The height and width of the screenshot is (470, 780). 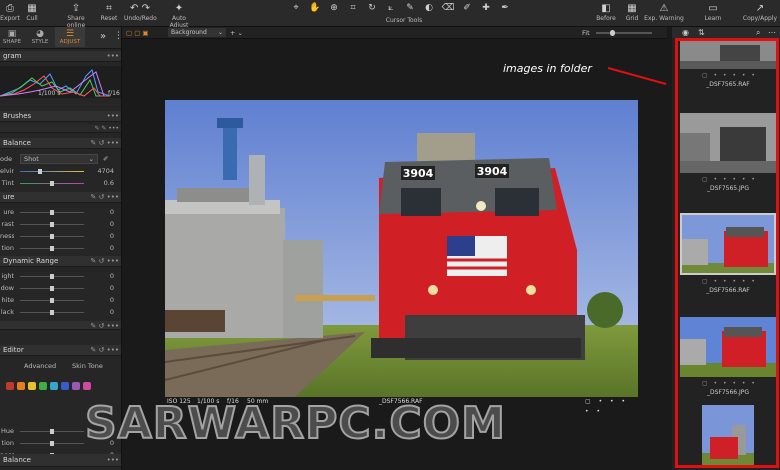 What do you see at coordinates (179, 15) in the screenshot?
I see `auto-adjust-button: ✦ Auto Adjust` at bounding box center [179, 15].